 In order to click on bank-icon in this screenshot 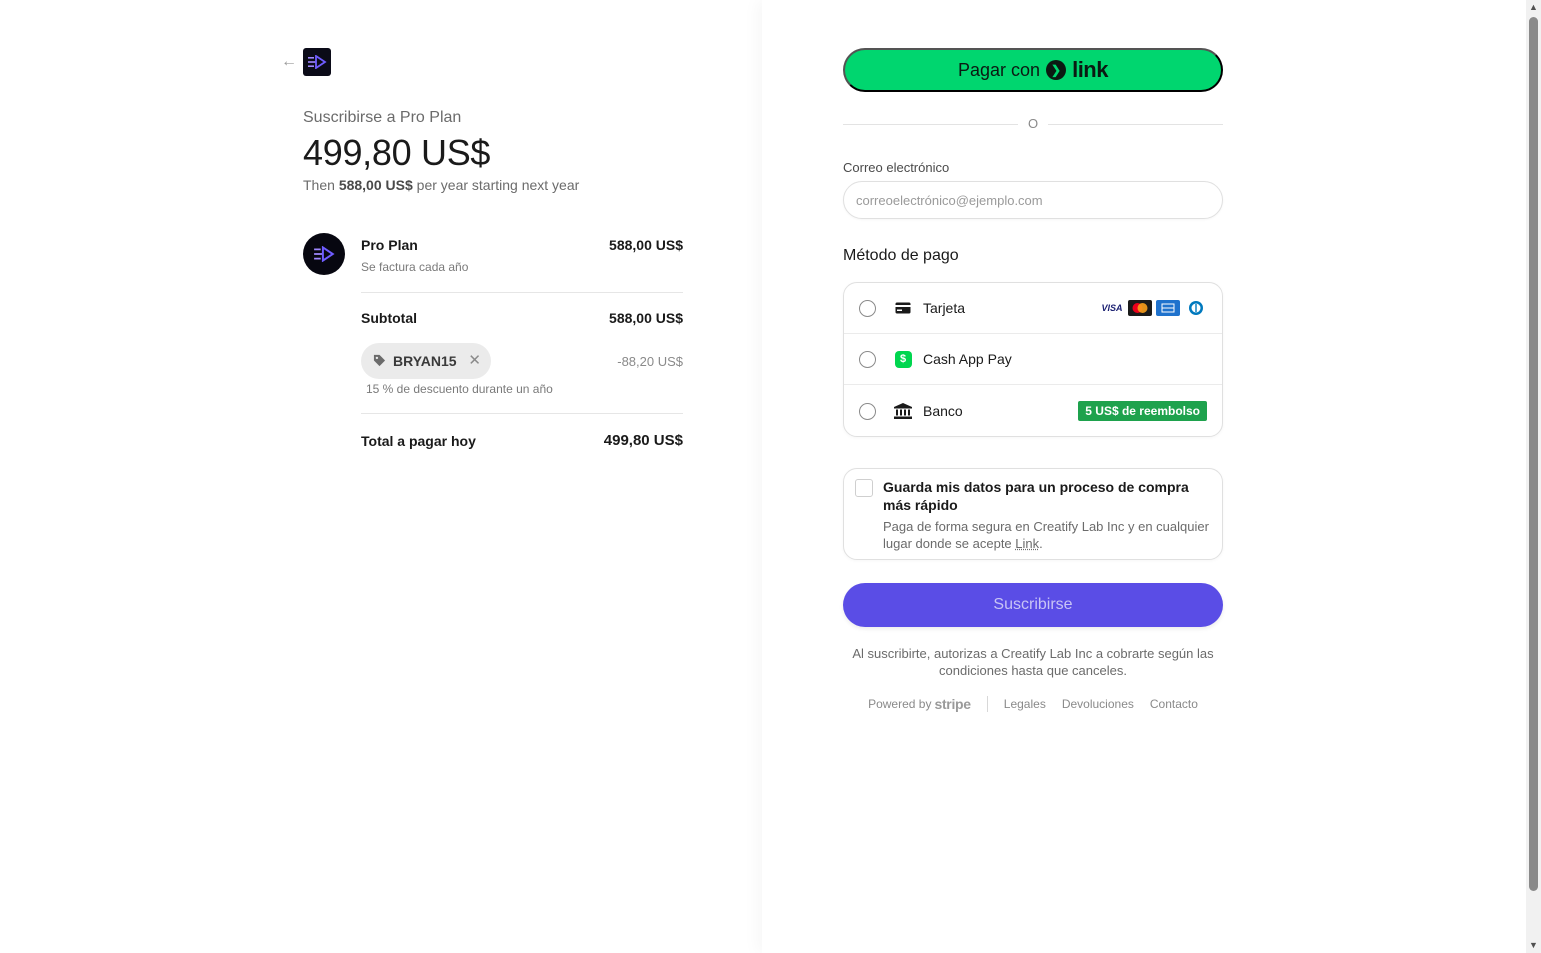, I will do `click(903, 411)`.